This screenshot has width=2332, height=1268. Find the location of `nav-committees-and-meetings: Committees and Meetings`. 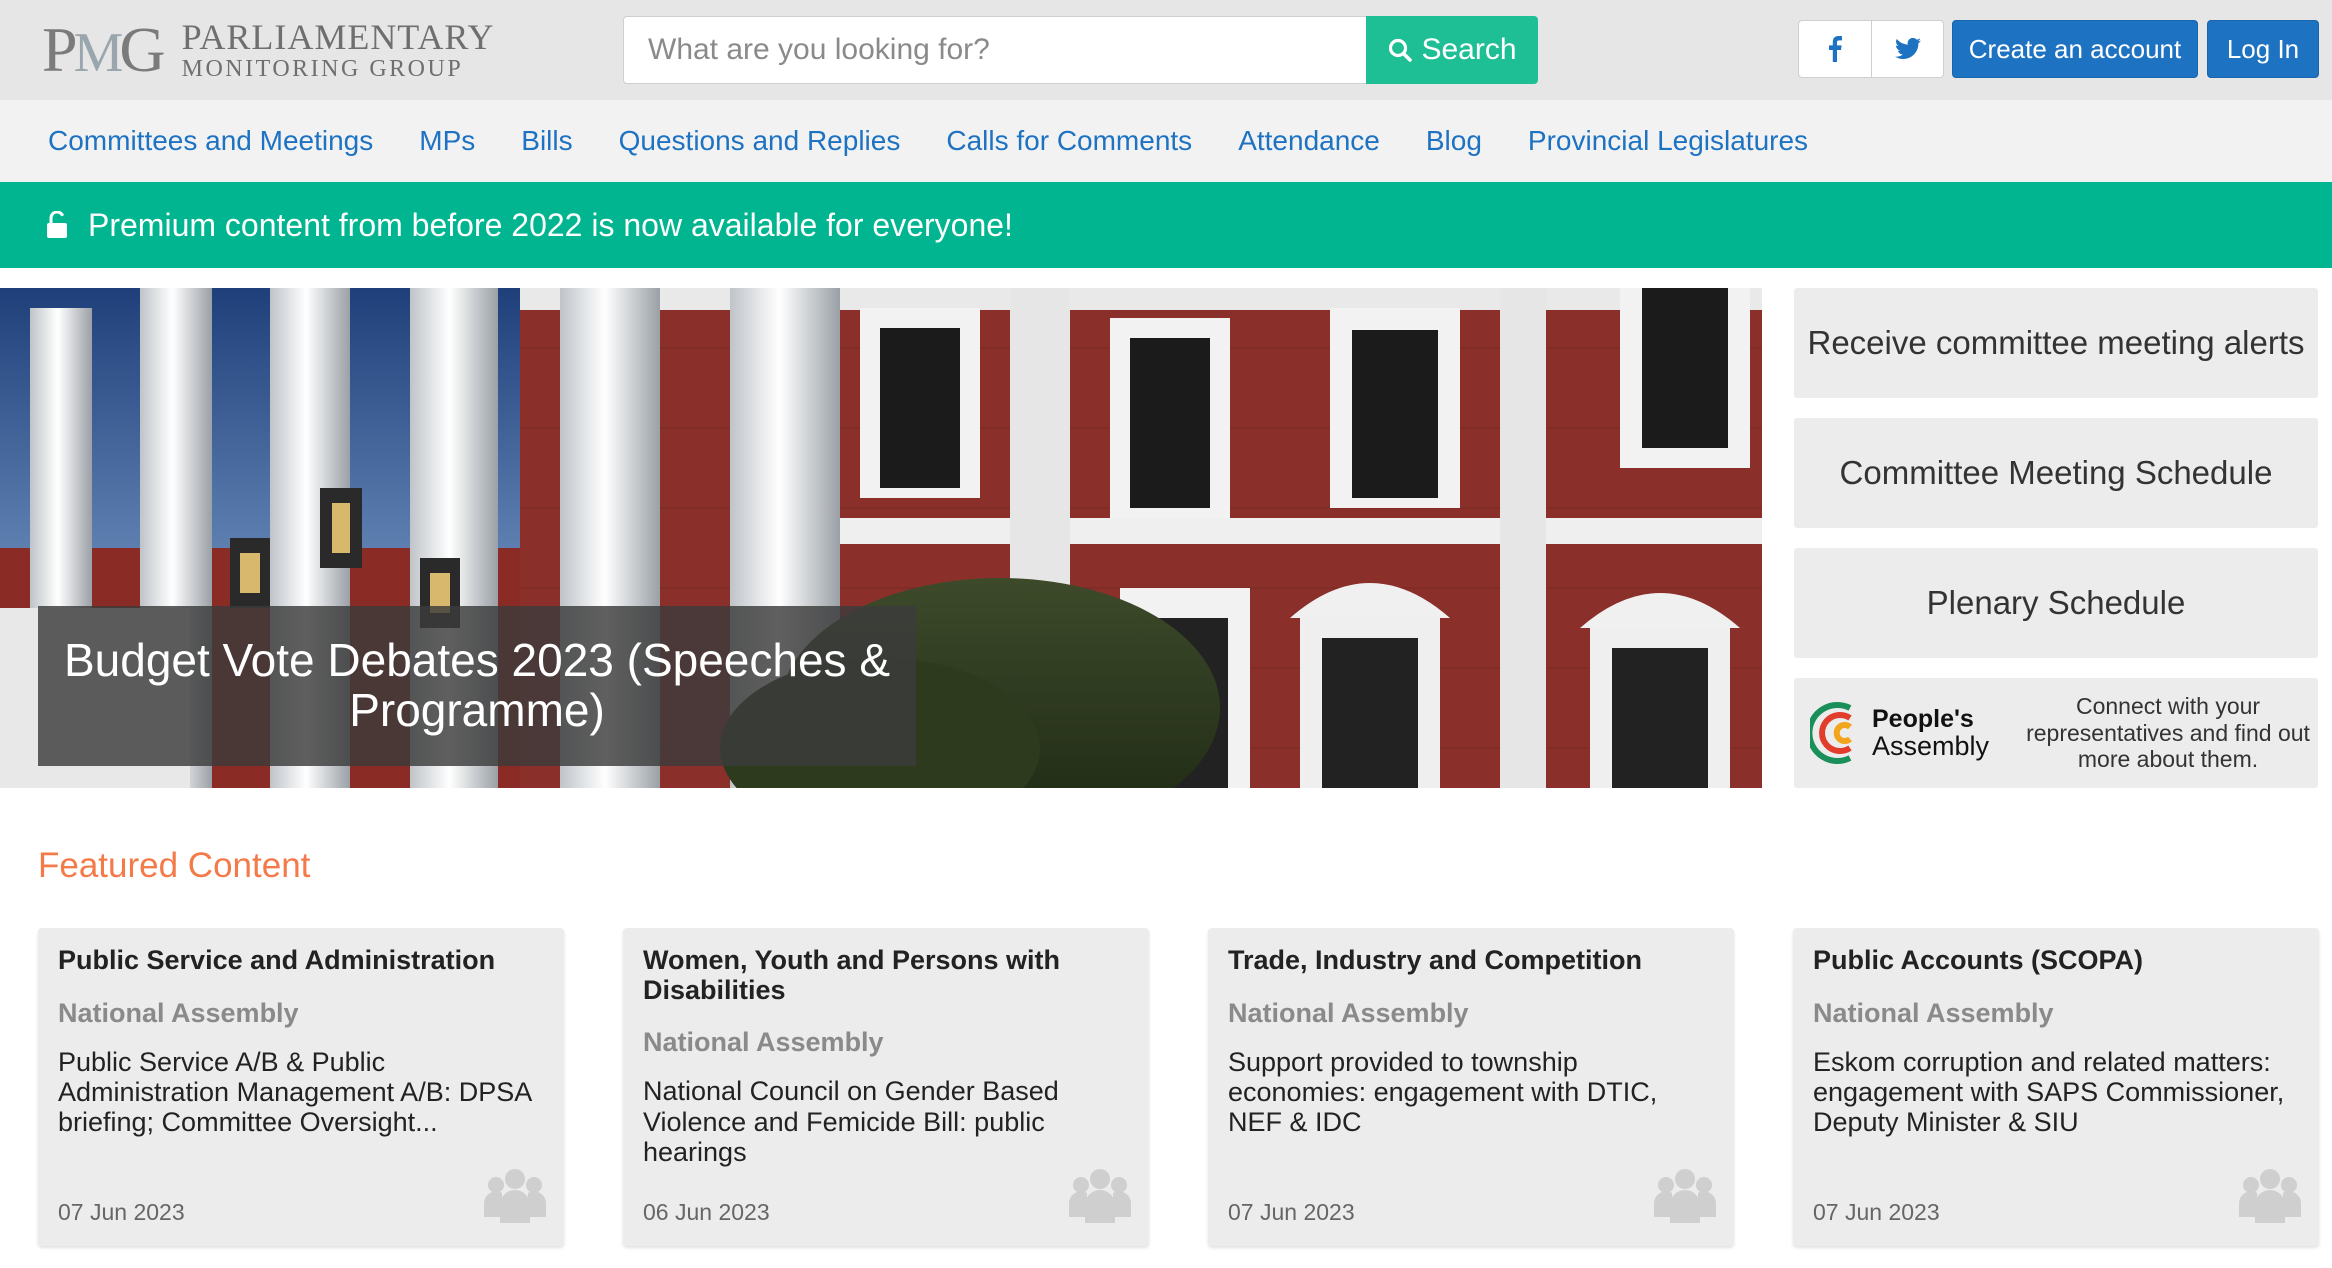

nav-committees-and-meetings: Committees and Meetings is located at coordinates (210, 141).